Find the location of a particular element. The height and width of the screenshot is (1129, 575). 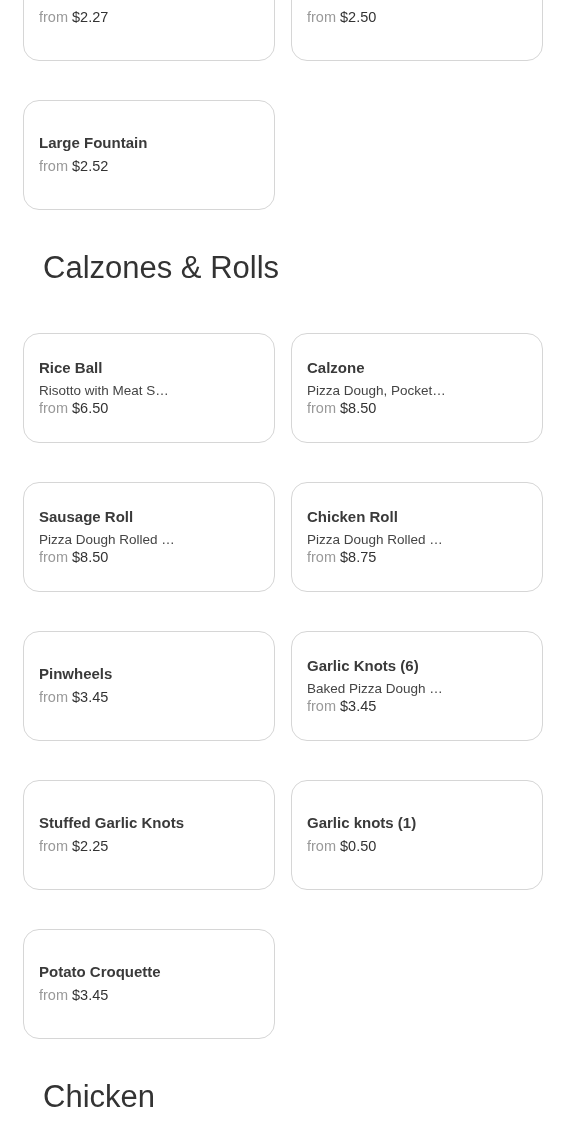

item-name: Rice Ball is located at coordinates (71, 367).